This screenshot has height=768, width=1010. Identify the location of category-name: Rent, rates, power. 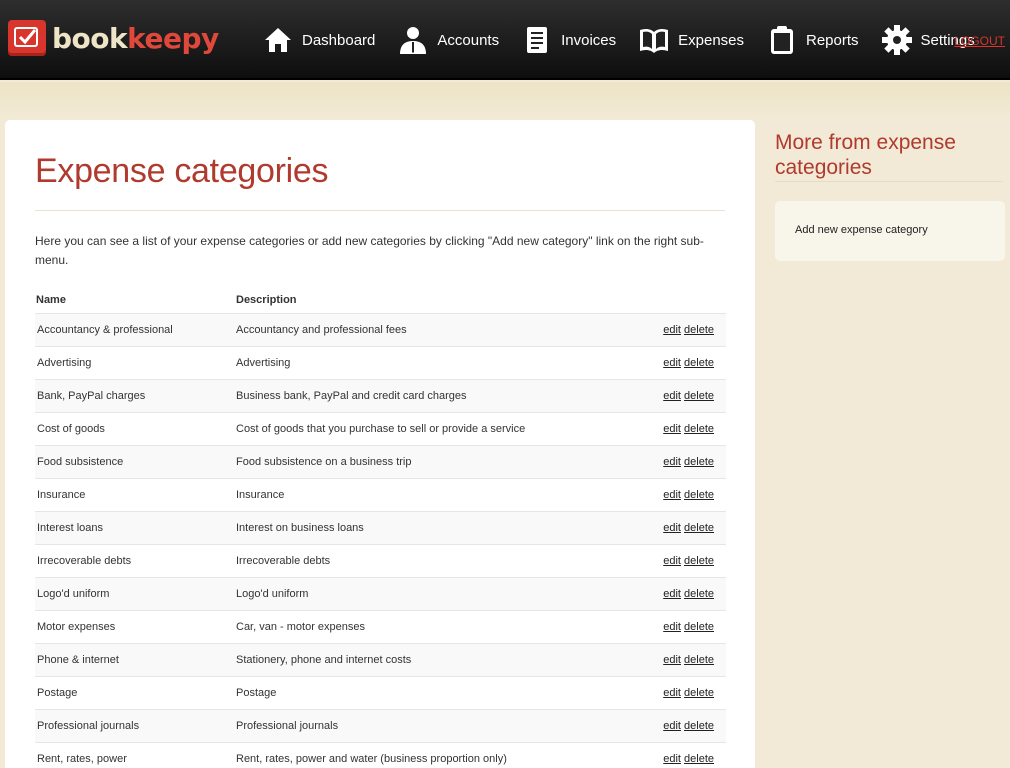
(82, 759).